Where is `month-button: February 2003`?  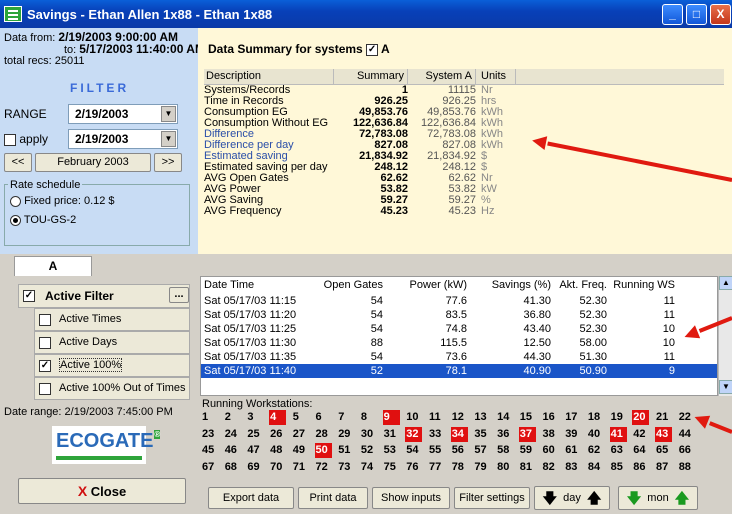 month-button: February 2003 is located at coordinates (93, 162).